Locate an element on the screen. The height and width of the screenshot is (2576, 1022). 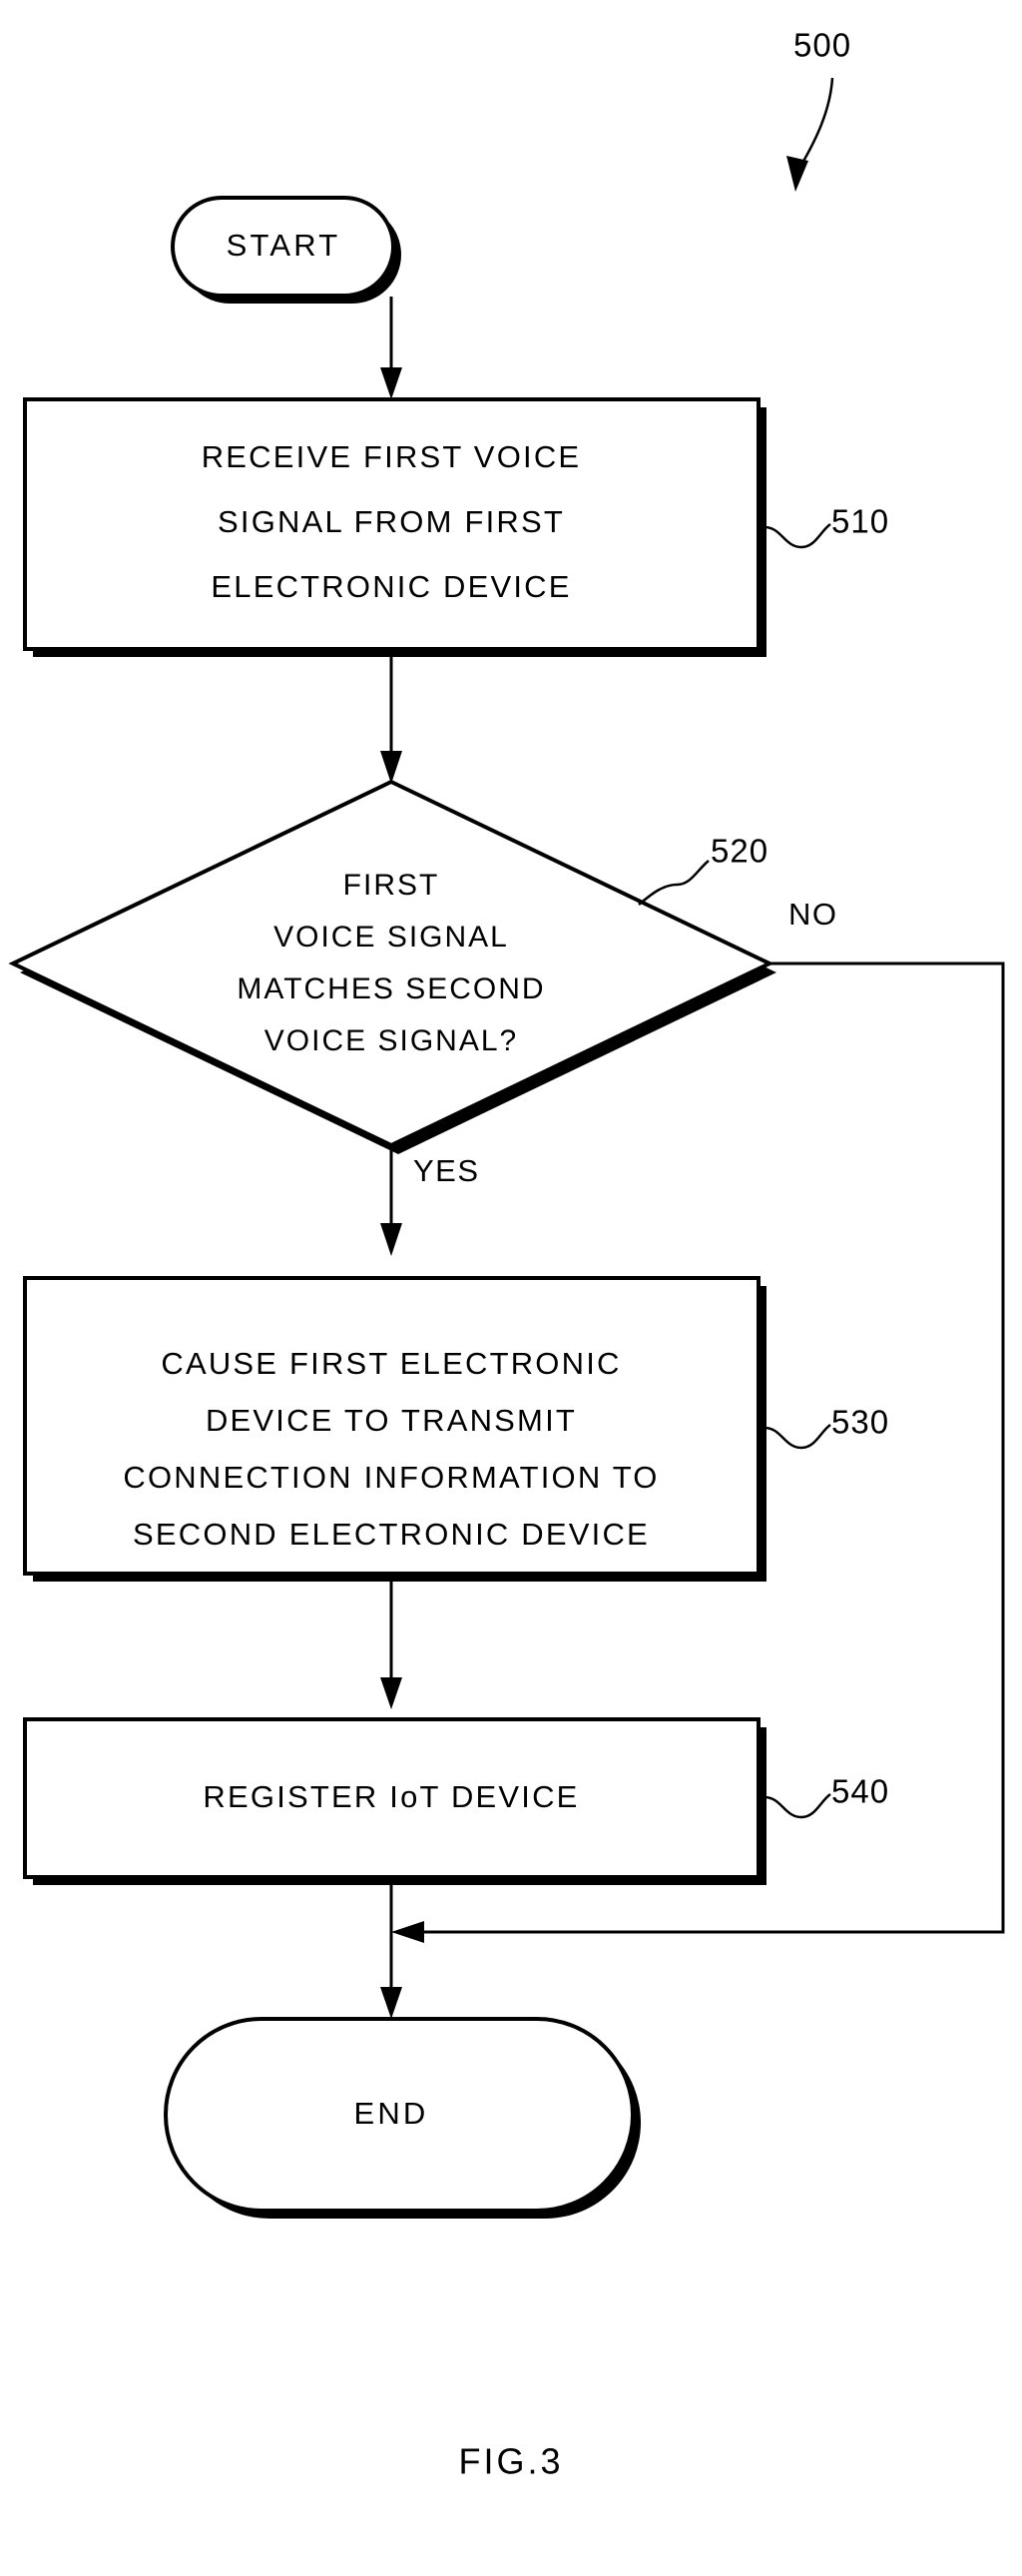
flow-yes-branch is located at coordinates (391, 1200).